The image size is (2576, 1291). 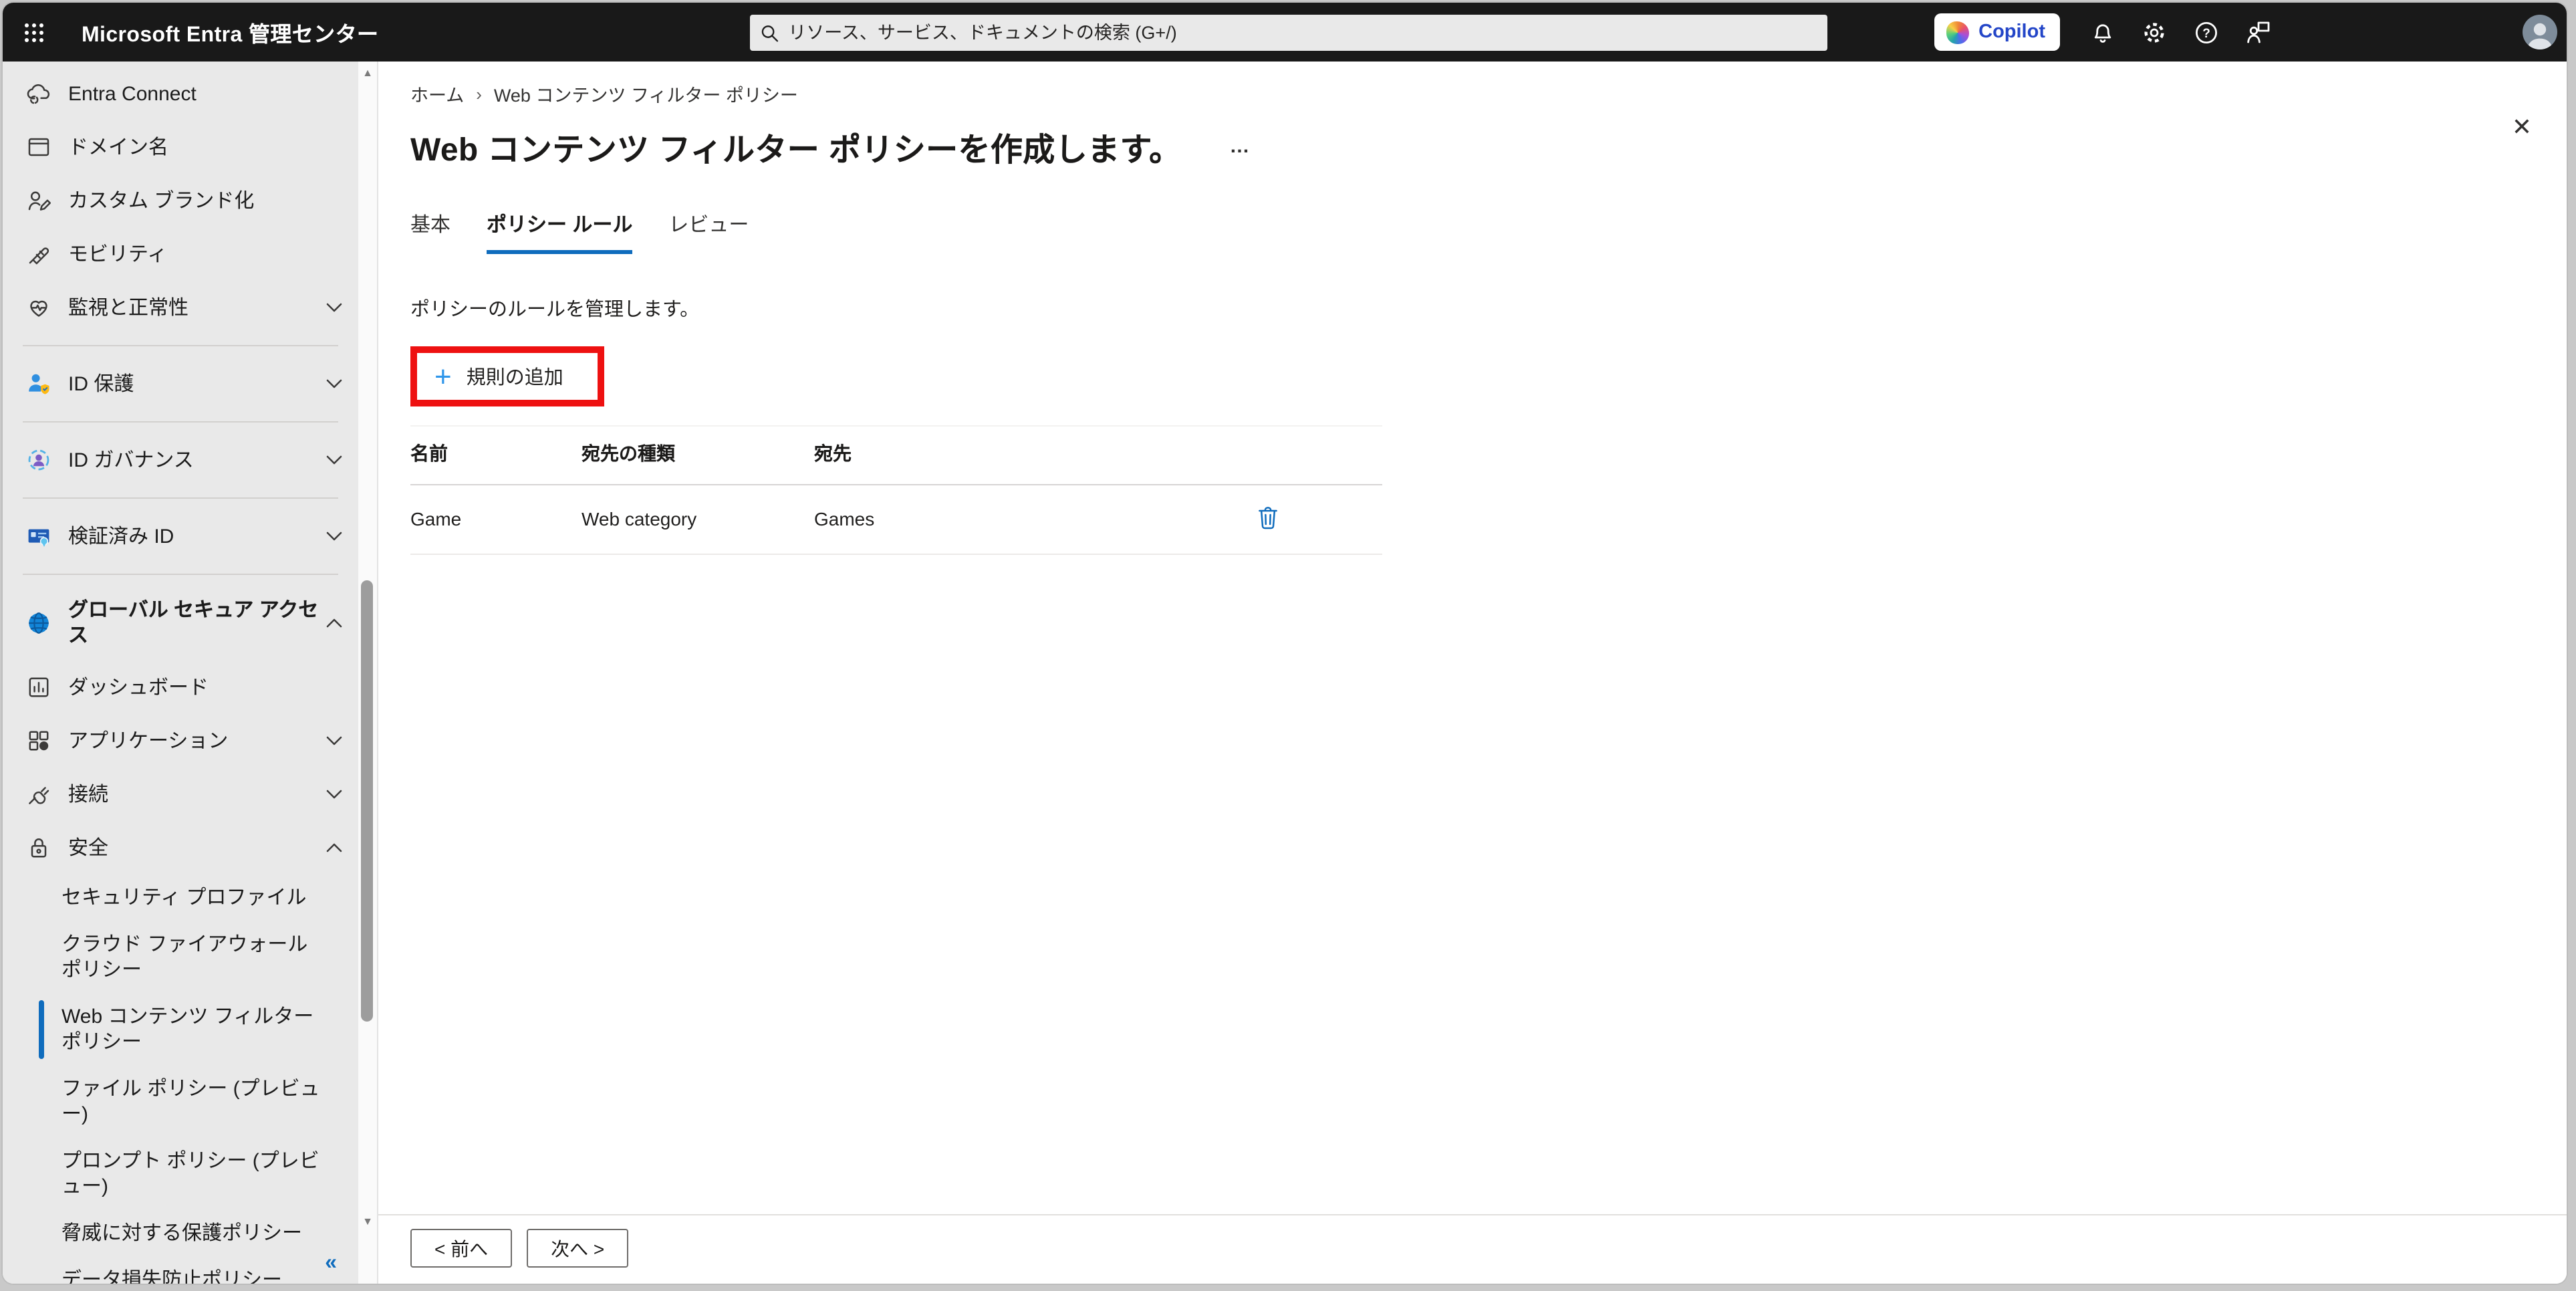 I want to click on annotation-highlight-box: + 規則の追加, so click(x=508, y=376).